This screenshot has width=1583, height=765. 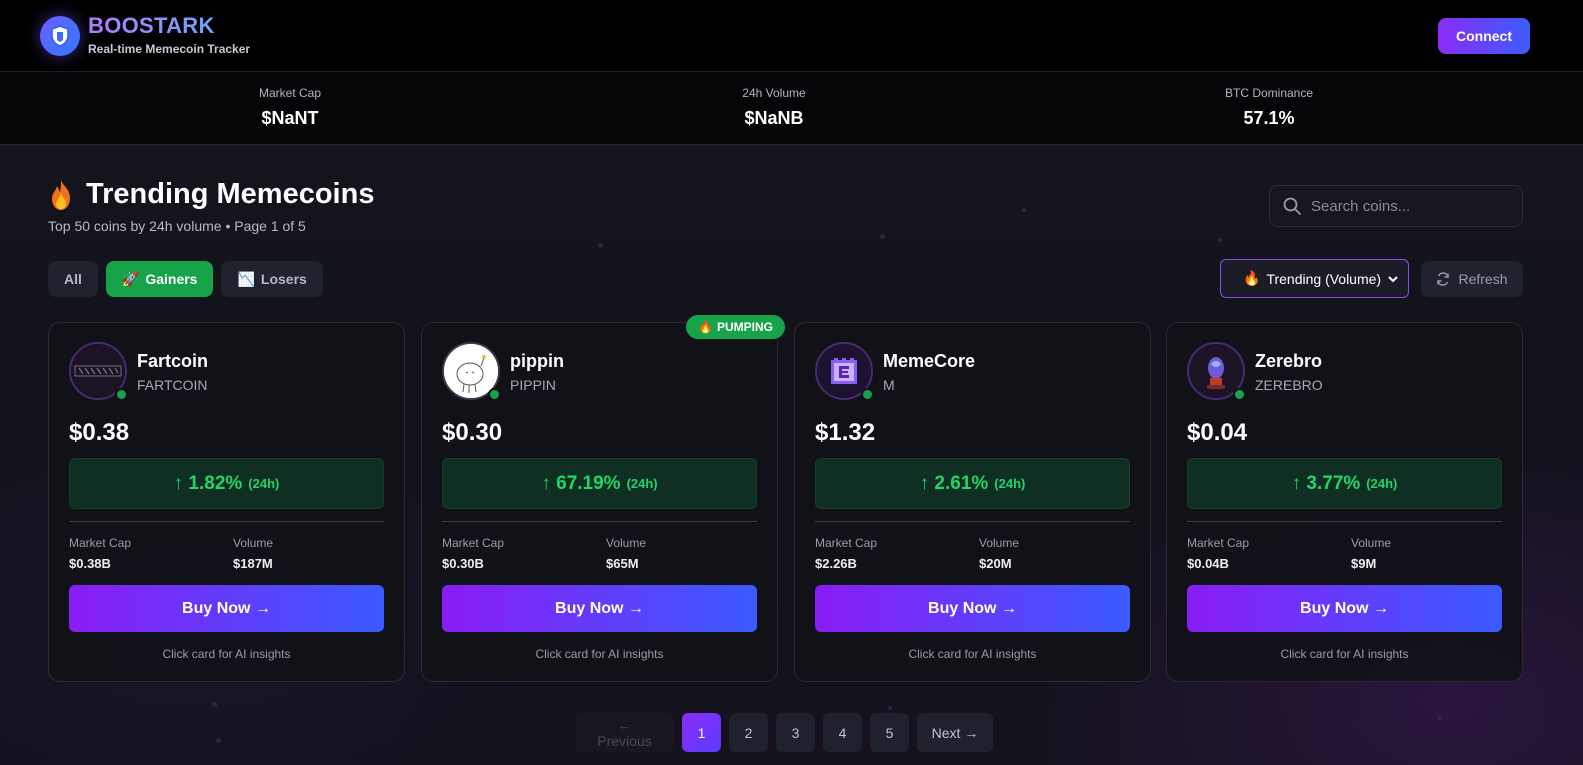 What do you see at coordinates (90, 563) in the screenshot?
I see `market-cap-value: $0.38B` at bounding box center [90, 563].